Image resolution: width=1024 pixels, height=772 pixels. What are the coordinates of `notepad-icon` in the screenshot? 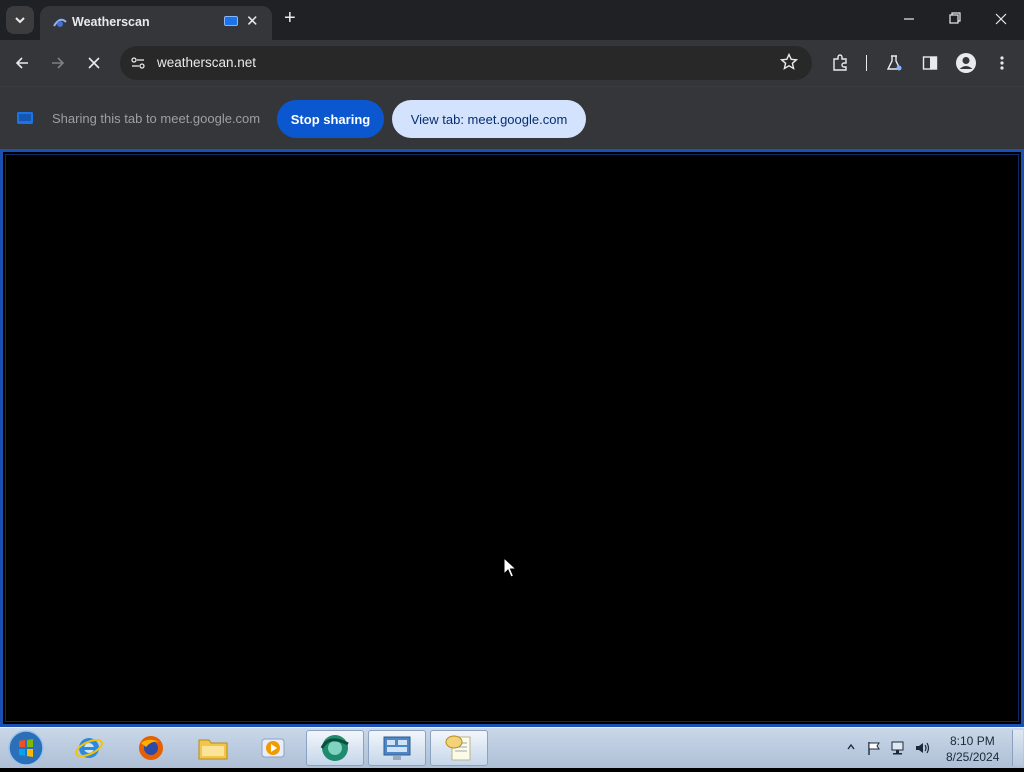 It's located at (458, 748).